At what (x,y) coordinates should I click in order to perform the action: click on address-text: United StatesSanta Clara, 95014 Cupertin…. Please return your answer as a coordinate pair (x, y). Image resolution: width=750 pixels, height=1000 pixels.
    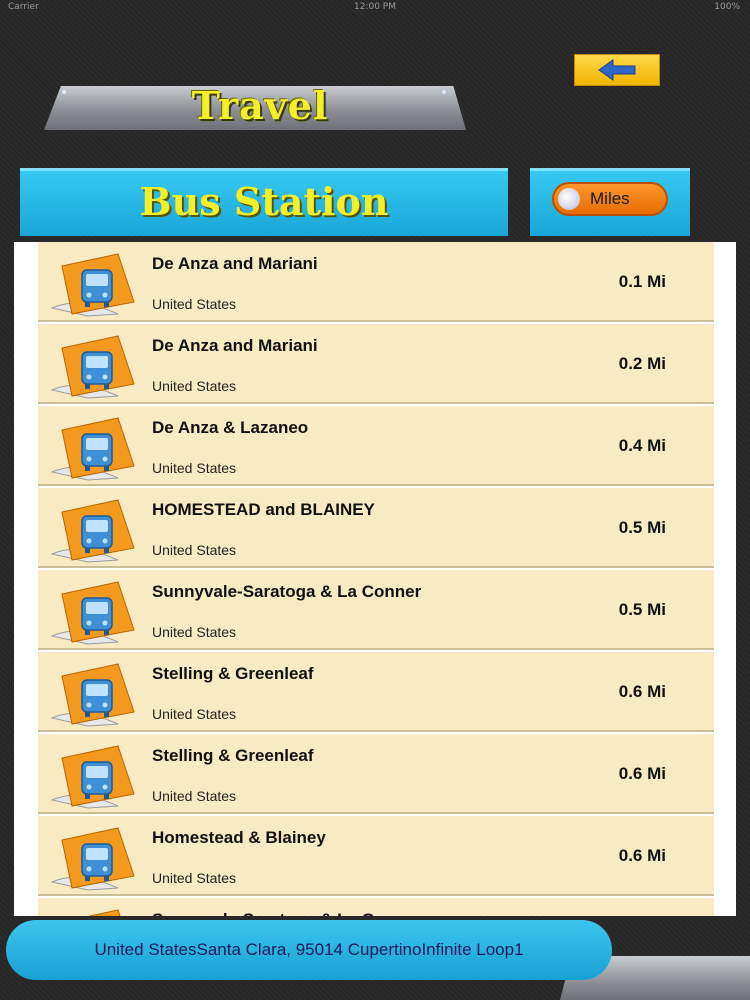
    Looking at the image, I should click on (309, 949).